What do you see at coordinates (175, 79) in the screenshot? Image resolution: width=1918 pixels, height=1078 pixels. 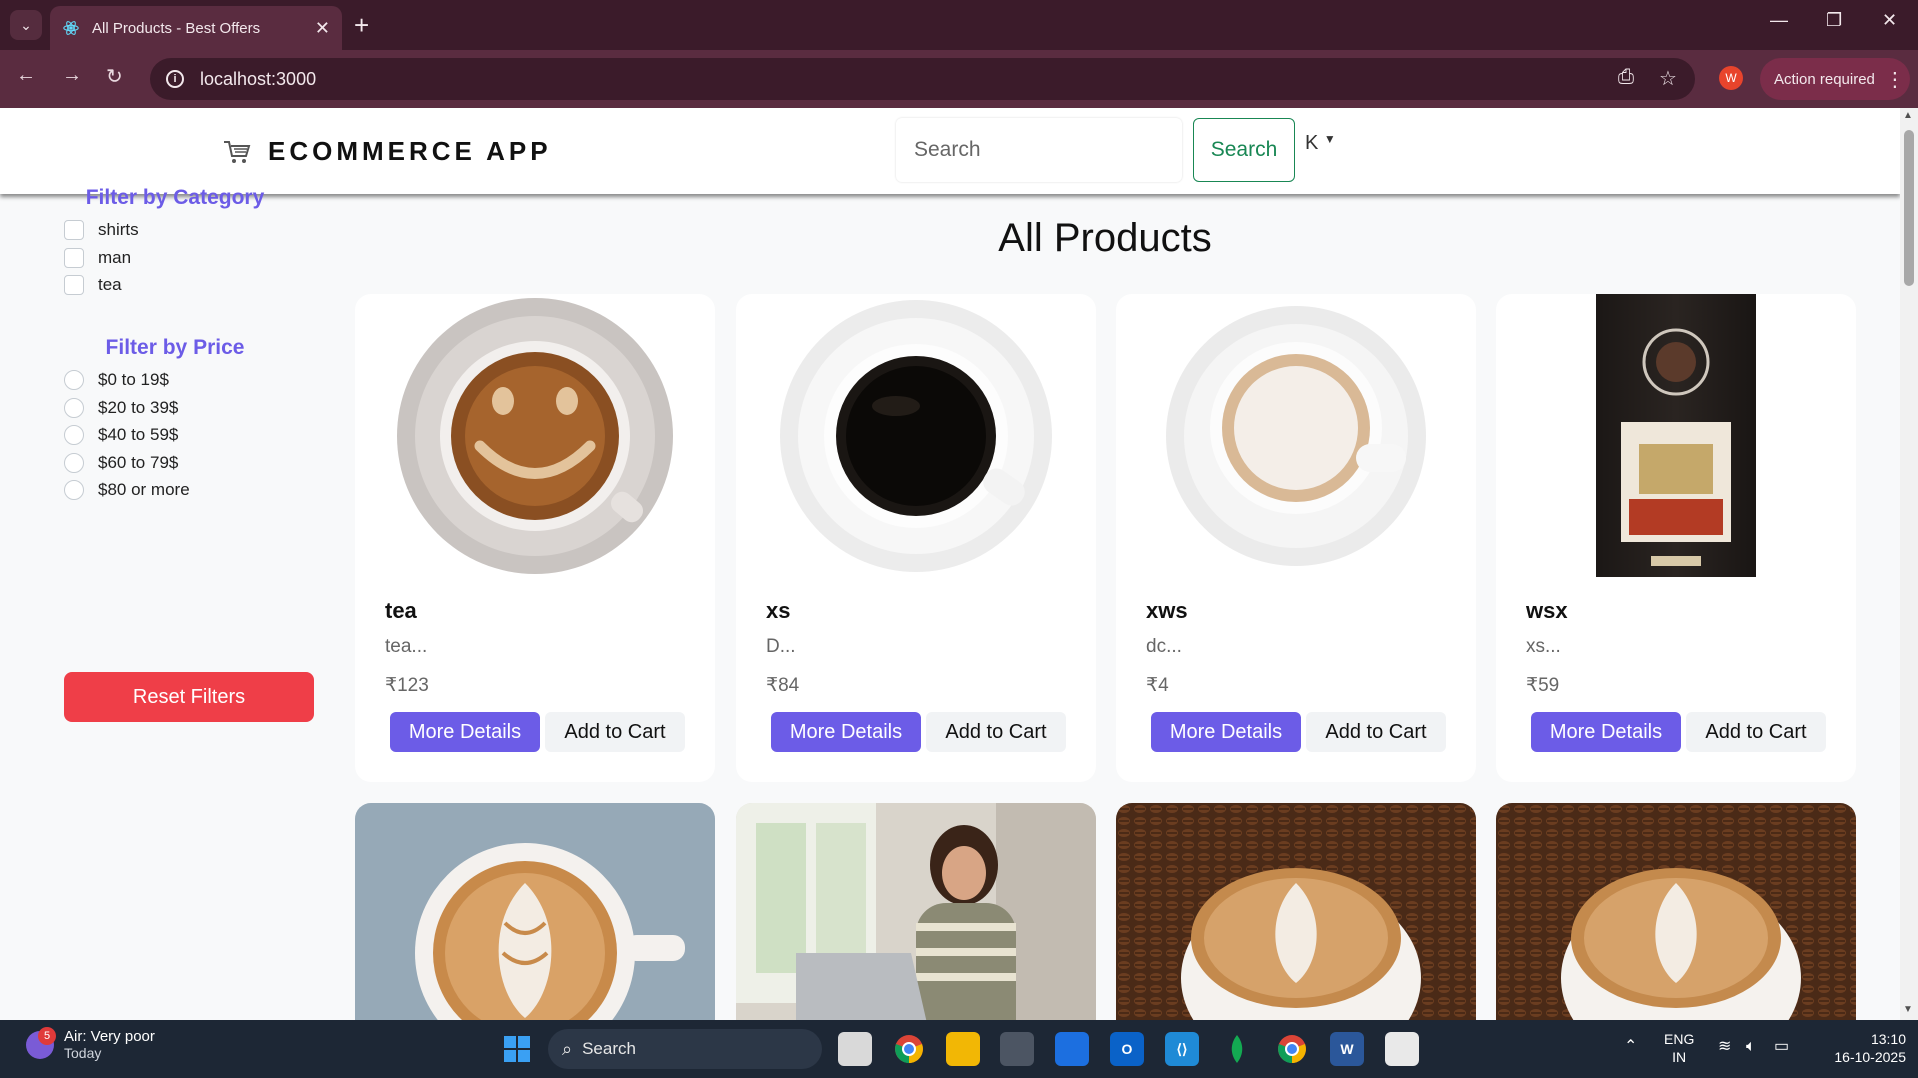 I see `site-info-icon: i` at bounding box center [175, 79].